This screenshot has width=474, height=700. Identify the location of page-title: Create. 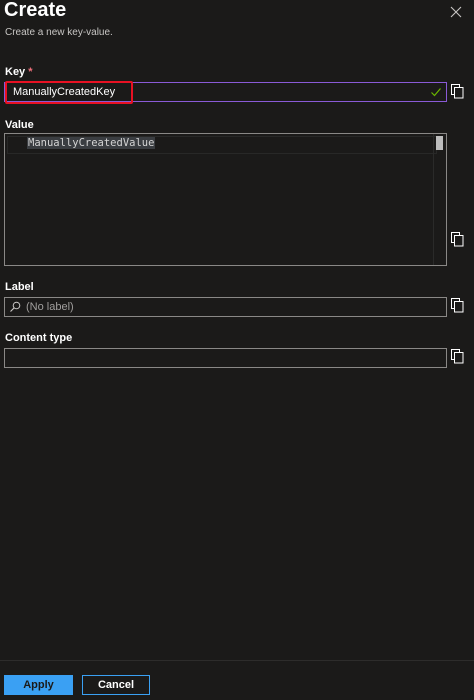
(35, 10).